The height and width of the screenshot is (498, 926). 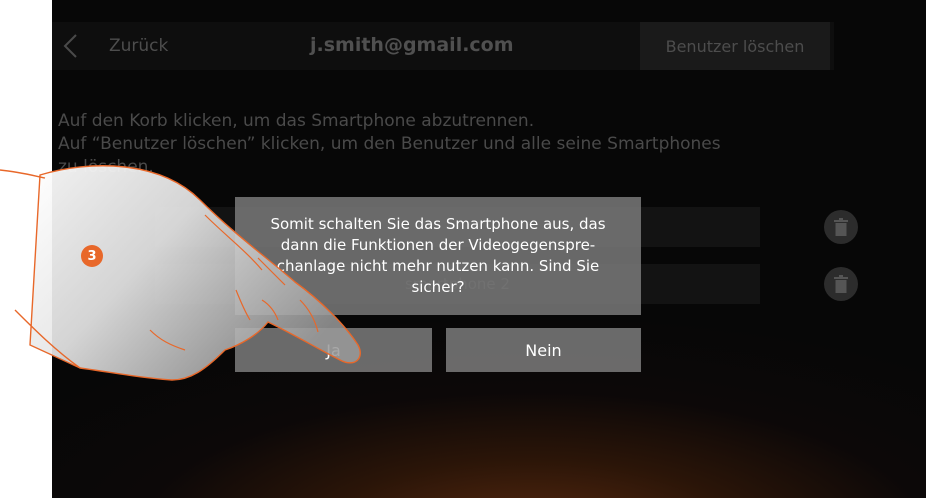 What do you see at coordinates (333, 350) in the screenshot?
I see `yes-button: Ja` at bounding box center [333, 350].